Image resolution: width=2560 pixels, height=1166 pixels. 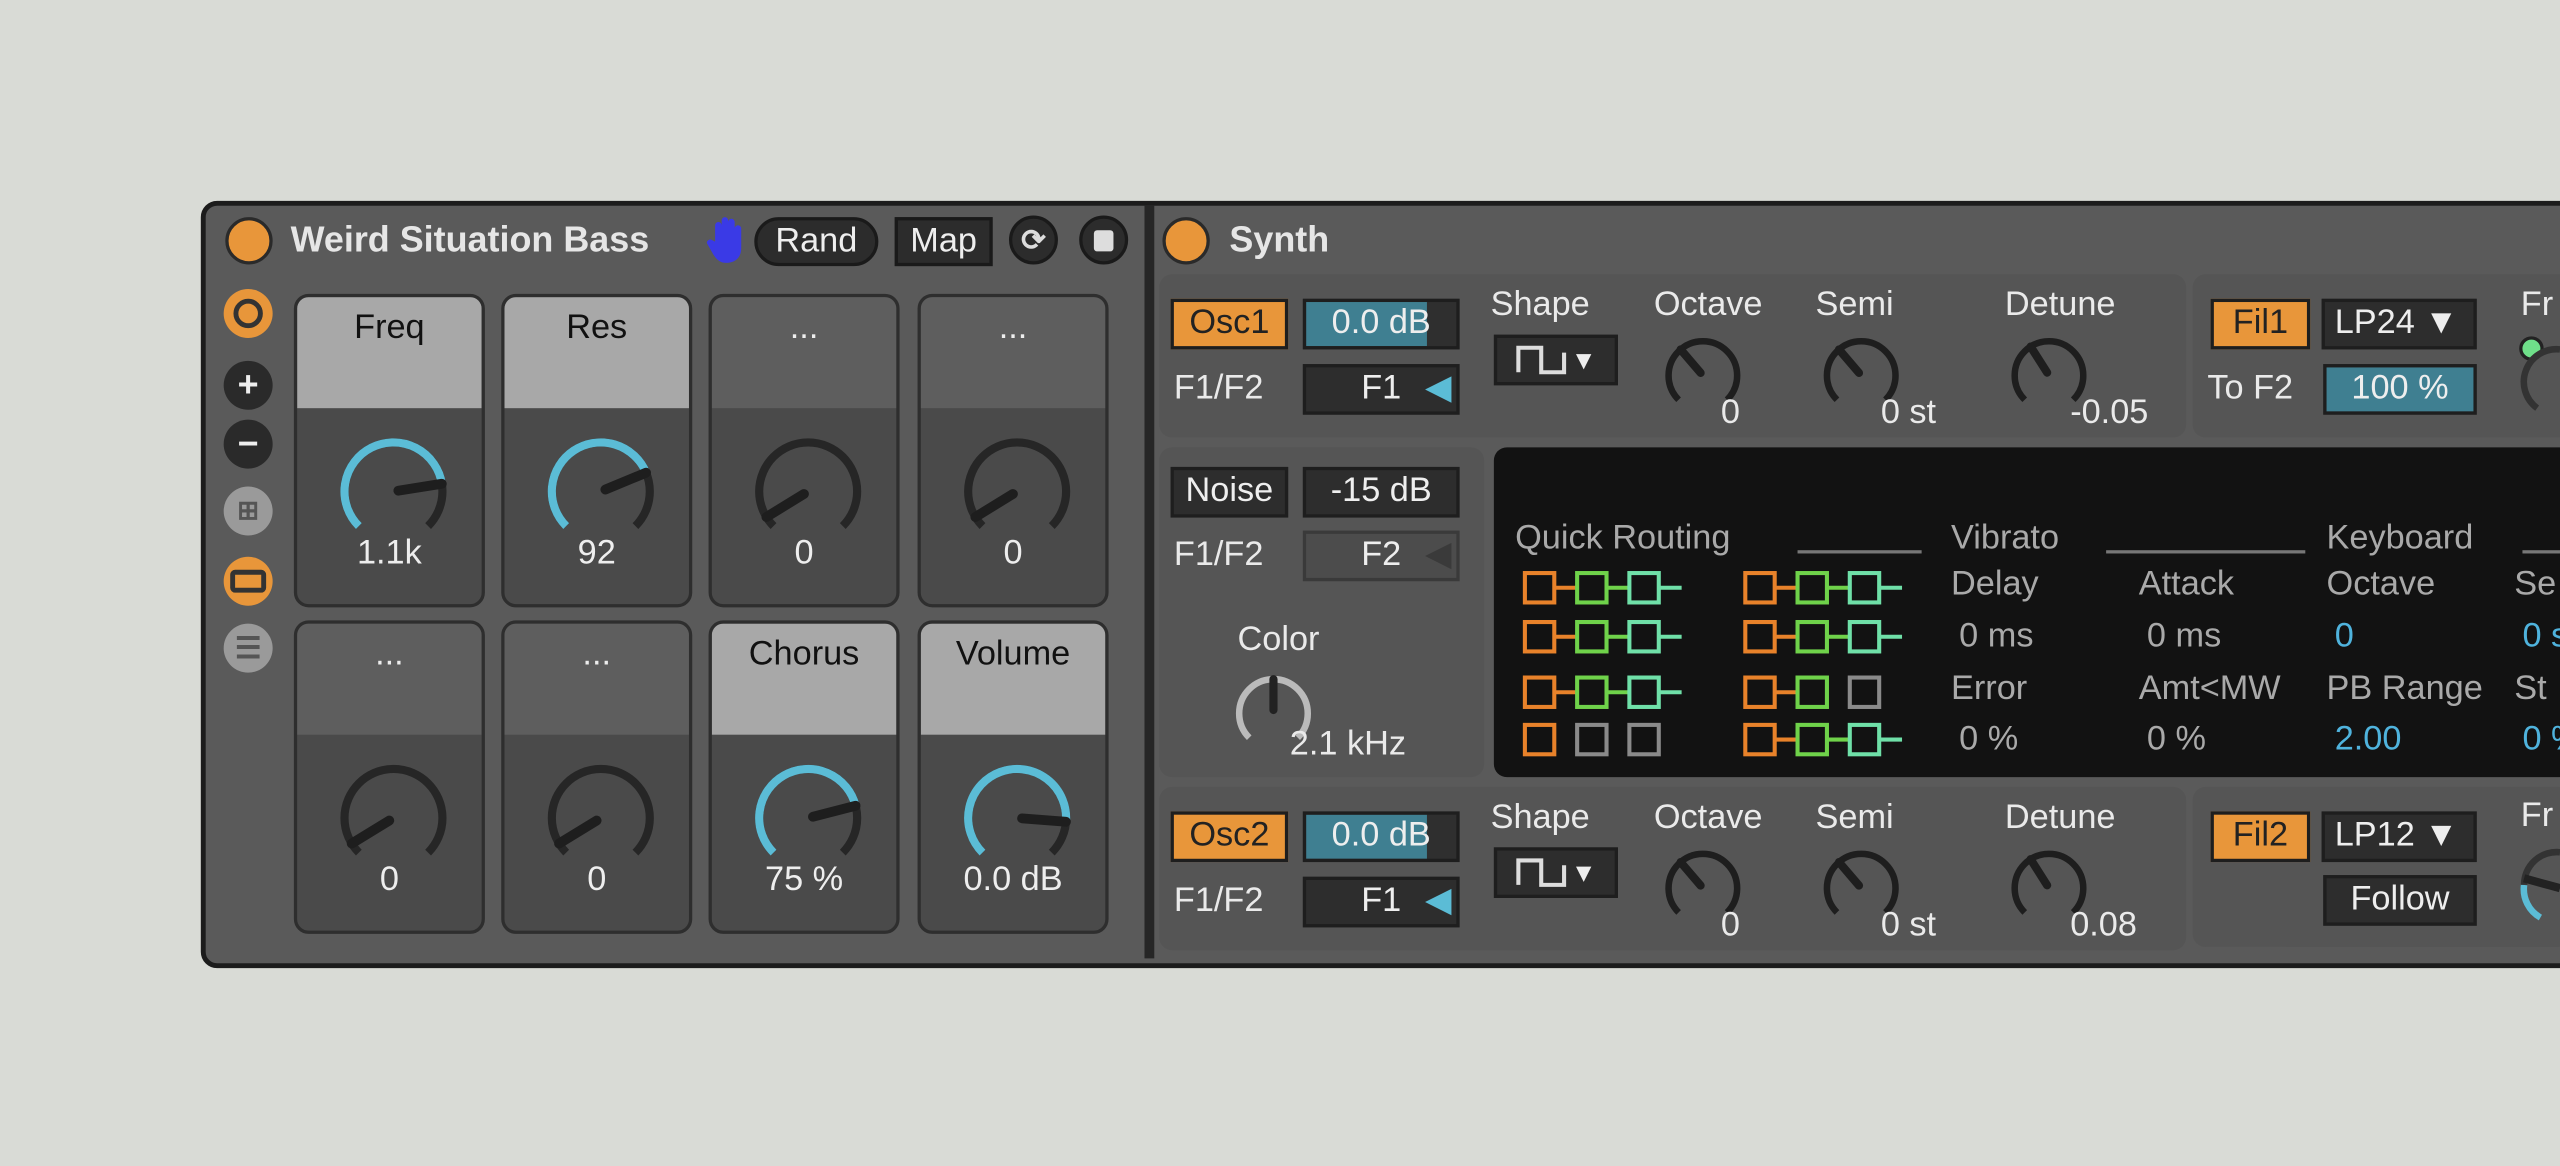 What do you see at coordinates (1381, 556) in the screenshot?
I see `noise-f1f2-slider: F2 ◀` at bounding box center [1381, 556].